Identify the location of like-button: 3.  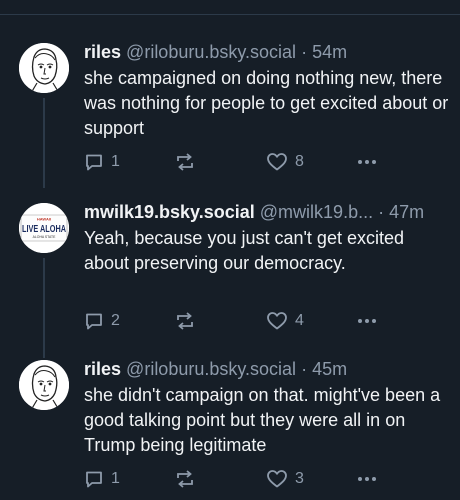
(285, 479).